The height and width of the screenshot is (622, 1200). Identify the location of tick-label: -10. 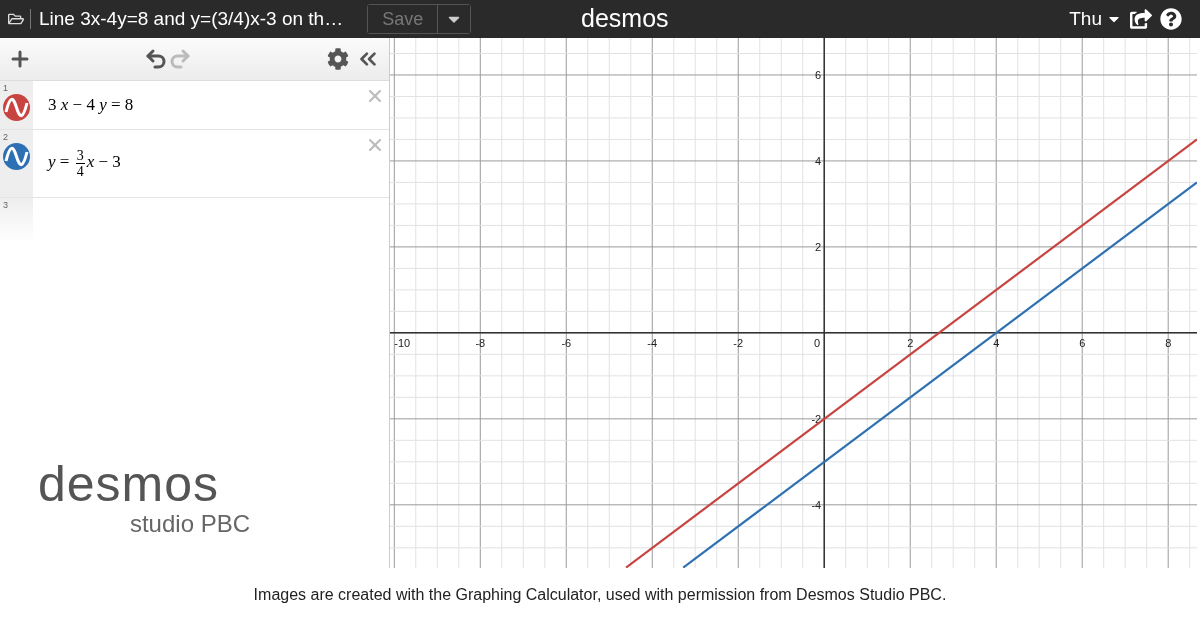
(402, 342).